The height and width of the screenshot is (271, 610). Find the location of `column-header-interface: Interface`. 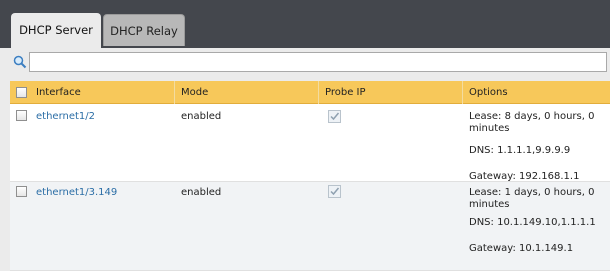

column-header-interface: Interface is located at coordinates (102, 92).